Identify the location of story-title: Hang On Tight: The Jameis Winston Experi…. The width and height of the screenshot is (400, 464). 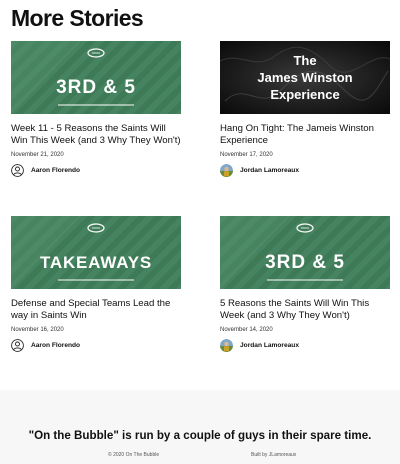
(305, 135).